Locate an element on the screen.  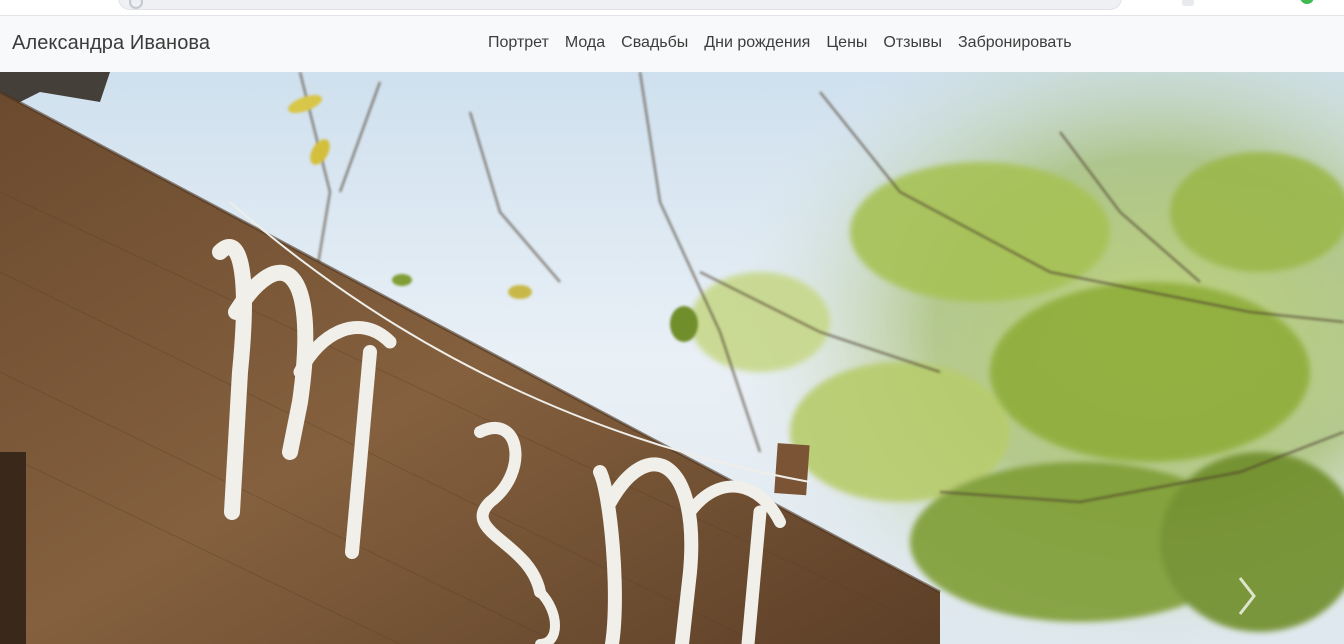
extension-icon is located at coordinates (1188, 3).